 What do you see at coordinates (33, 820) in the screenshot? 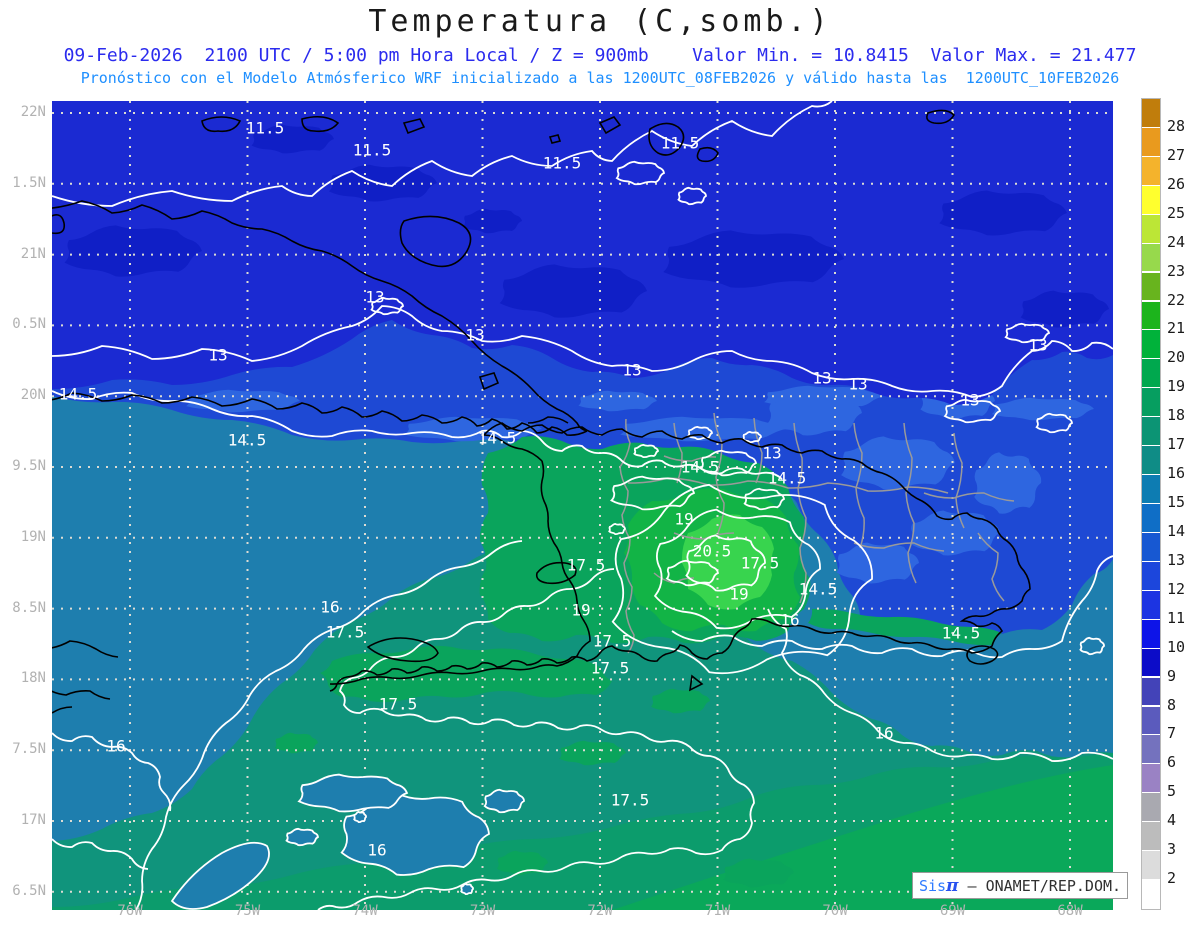
I see `lat-axis-label: 17N` at bounding box center [33, 820].